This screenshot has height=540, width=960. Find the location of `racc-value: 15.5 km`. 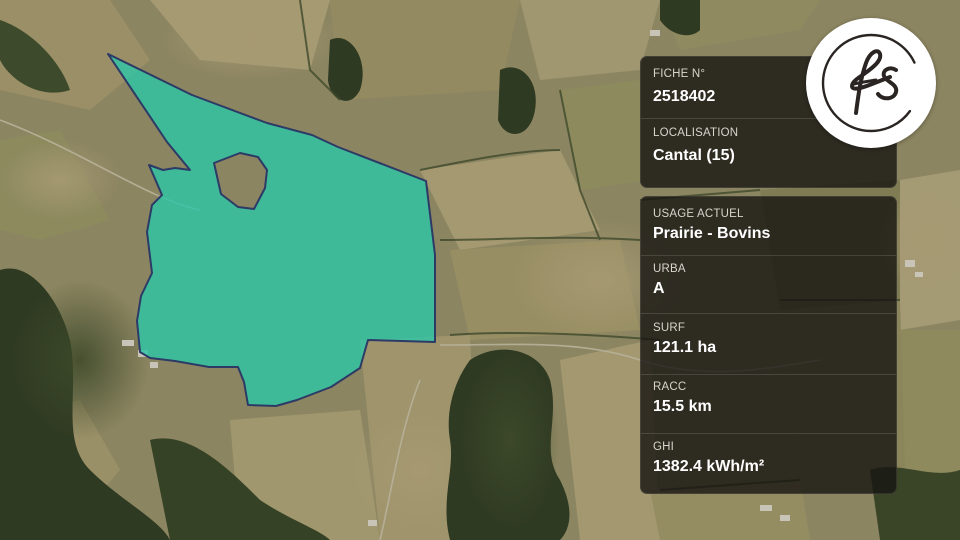

racc-value: 15.5 km is located at coordinates (682, 406).